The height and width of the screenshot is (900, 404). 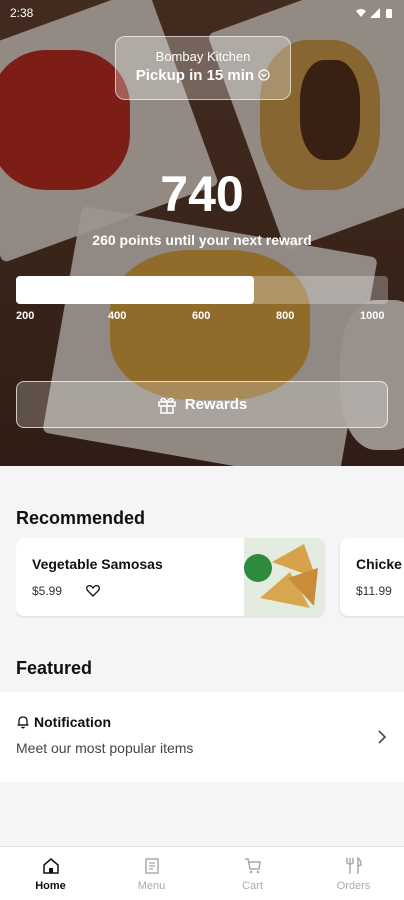 I want to click on points-value: 740, so click(x=202, y=194).